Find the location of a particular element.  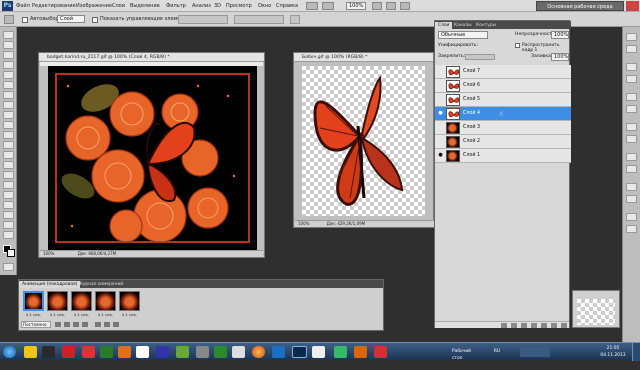

close-window-icon is located at coordinates (632, 6).